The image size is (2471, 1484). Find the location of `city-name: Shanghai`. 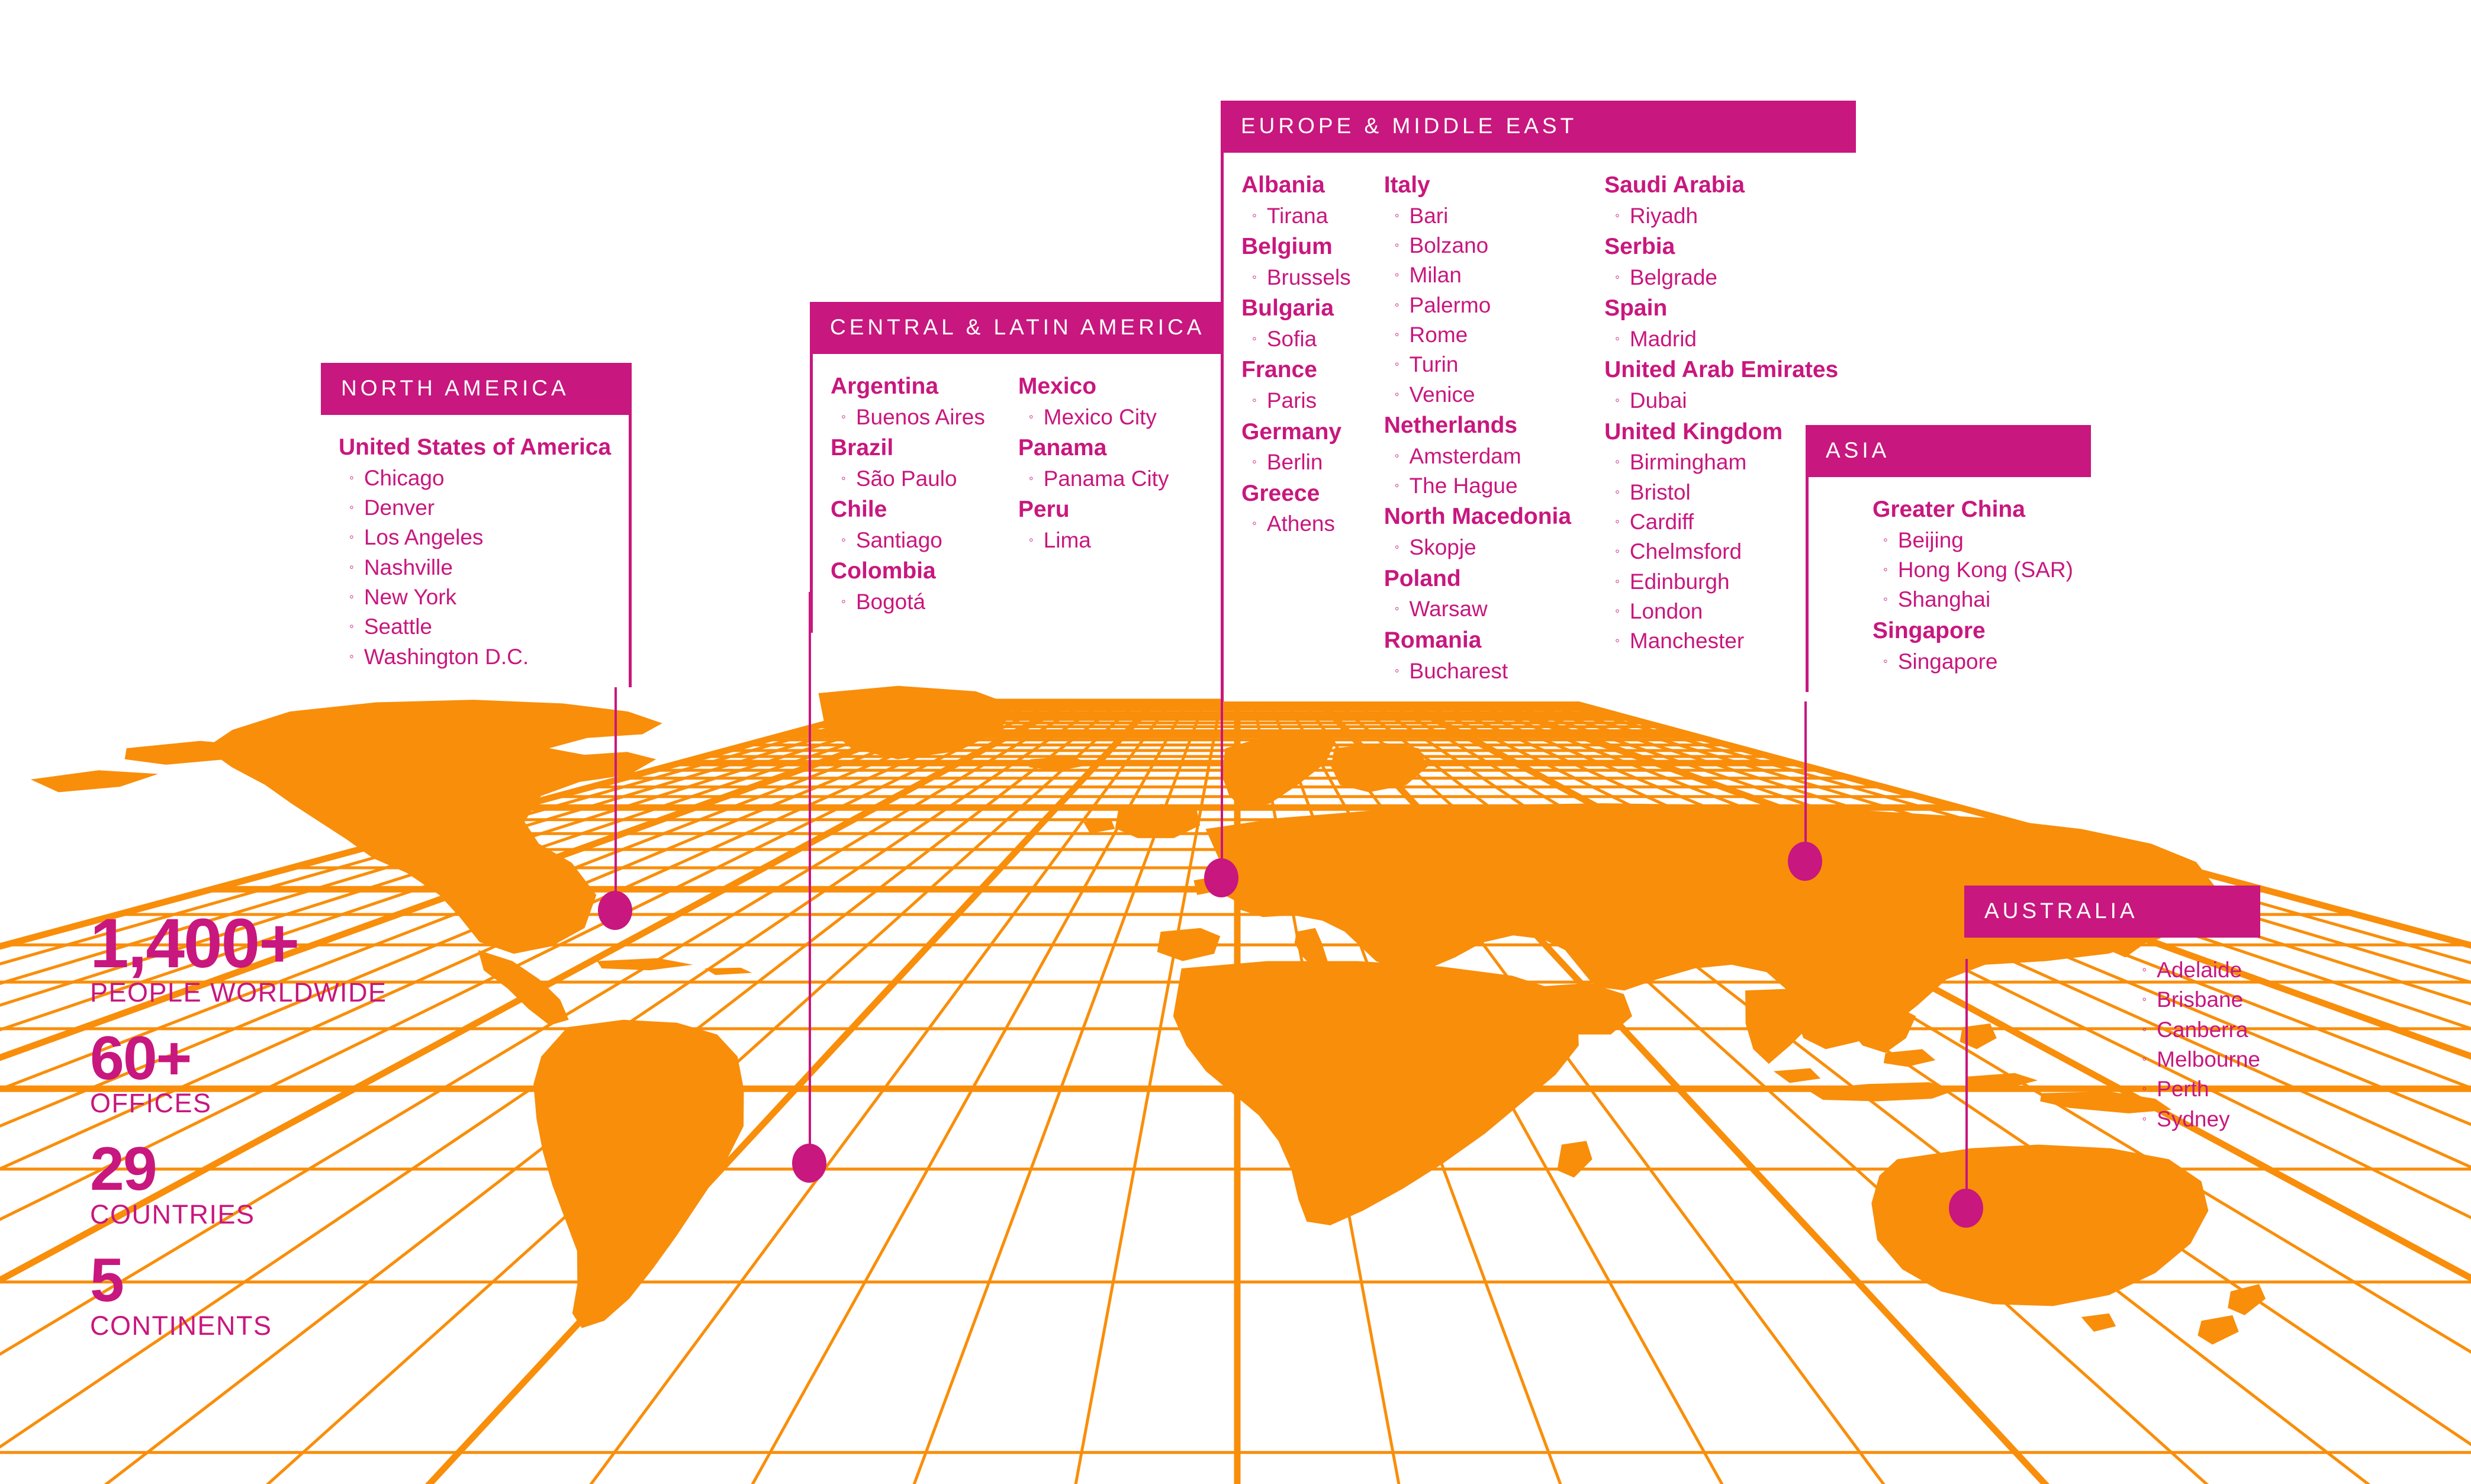

city-name: Shanghai is located at coordinates (1944, 599).